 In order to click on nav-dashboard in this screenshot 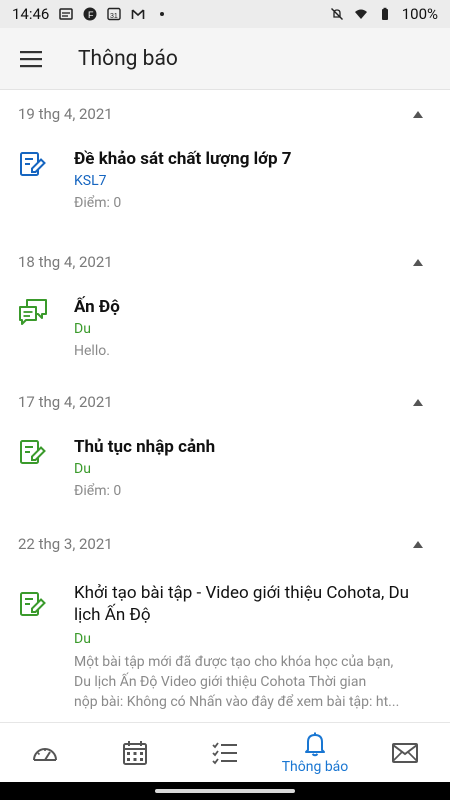, I will do `click(45, 752)`.